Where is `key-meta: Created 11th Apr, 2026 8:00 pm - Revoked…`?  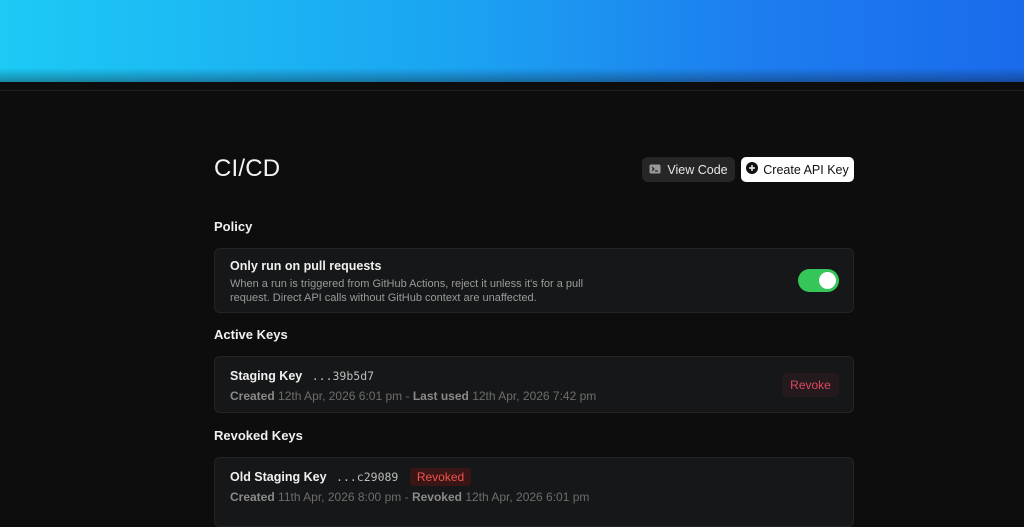
key-meta: Created 11th Apr, 2026 8:00 pm - Revoked… is located at coordinates (409, 497).